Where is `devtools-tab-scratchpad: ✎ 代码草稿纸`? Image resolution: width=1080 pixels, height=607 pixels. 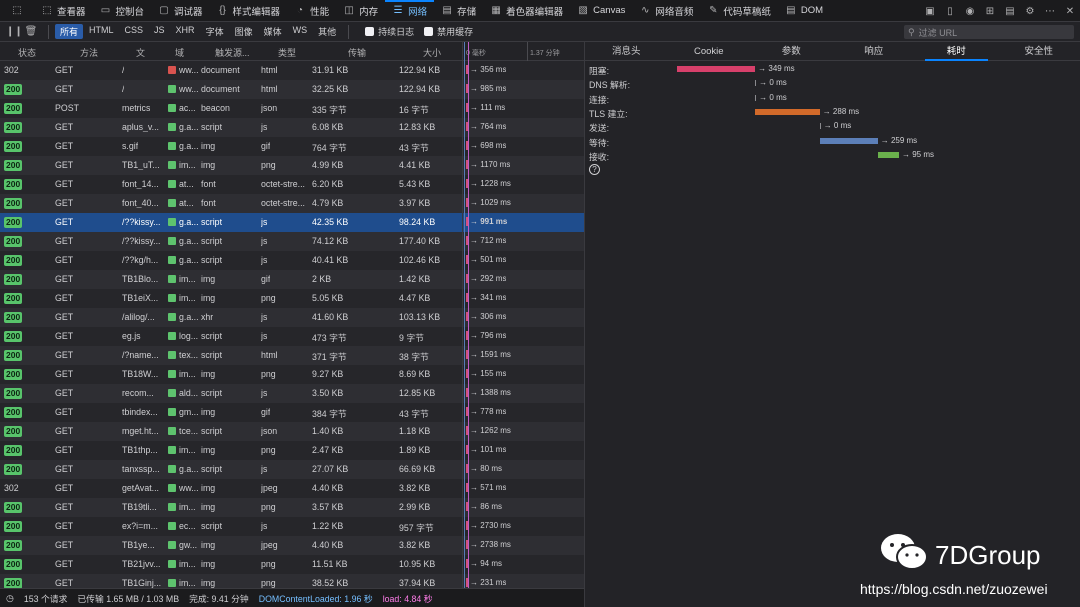 devtools-tab-scratchpad: ✎ 代码草稿纸 is located at coordinates (739, 11).